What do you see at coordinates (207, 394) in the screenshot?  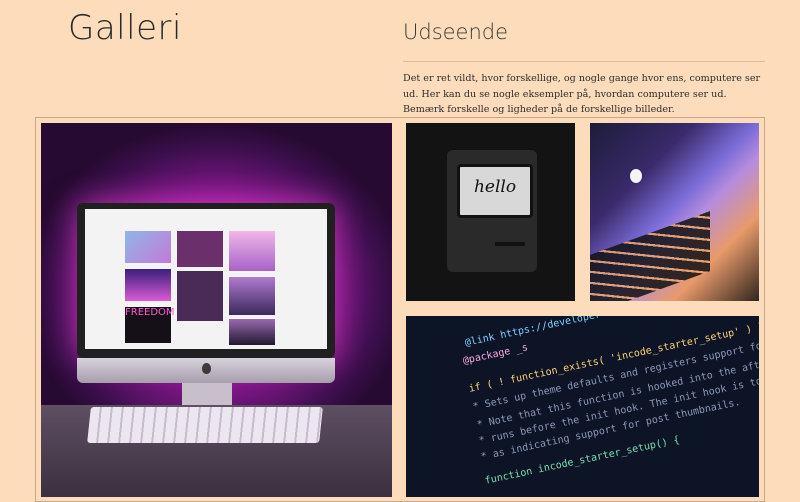 I see `imac-stand` at bounding box center [207, 394].